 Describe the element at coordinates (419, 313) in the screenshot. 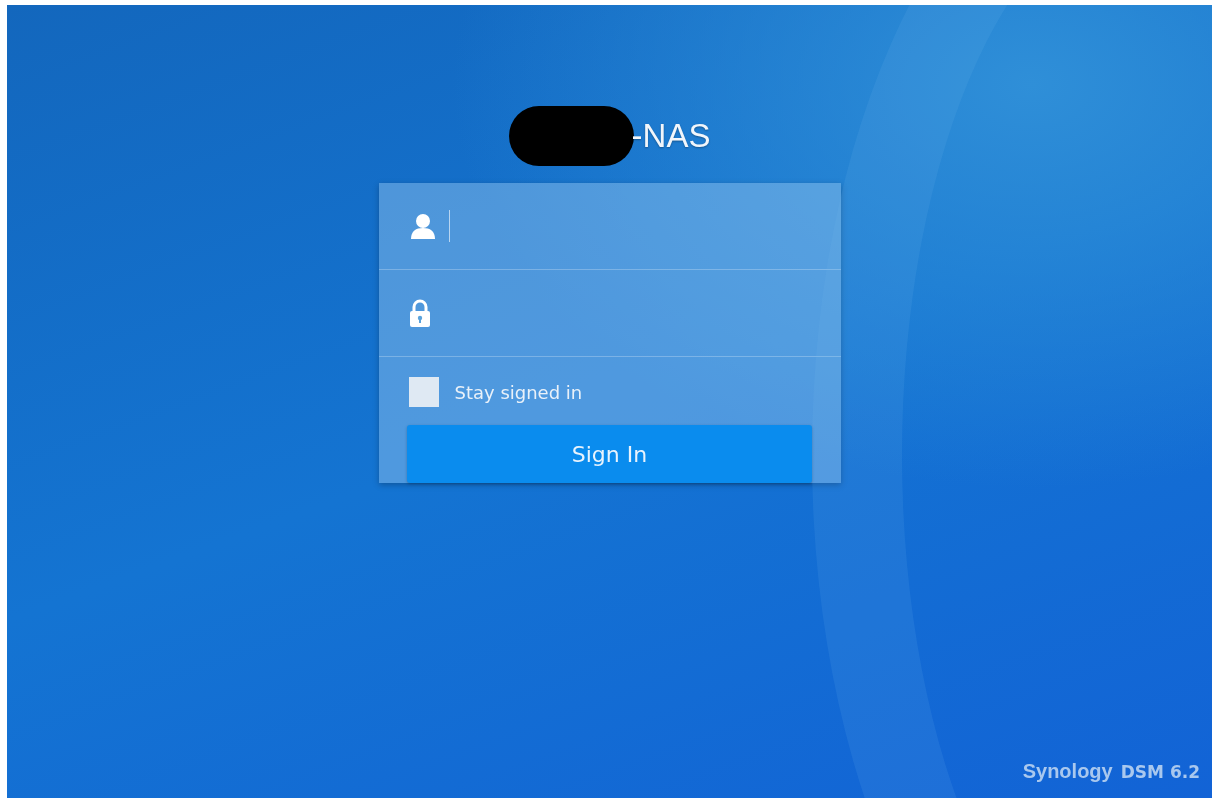

I see `lock-icon` at that location.